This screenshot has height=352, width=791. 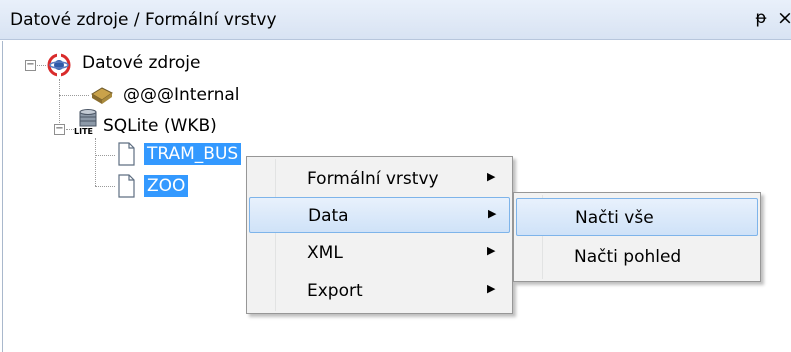 I want to click on menu-item-label: Načti pohled, so click(x=628, y=257).